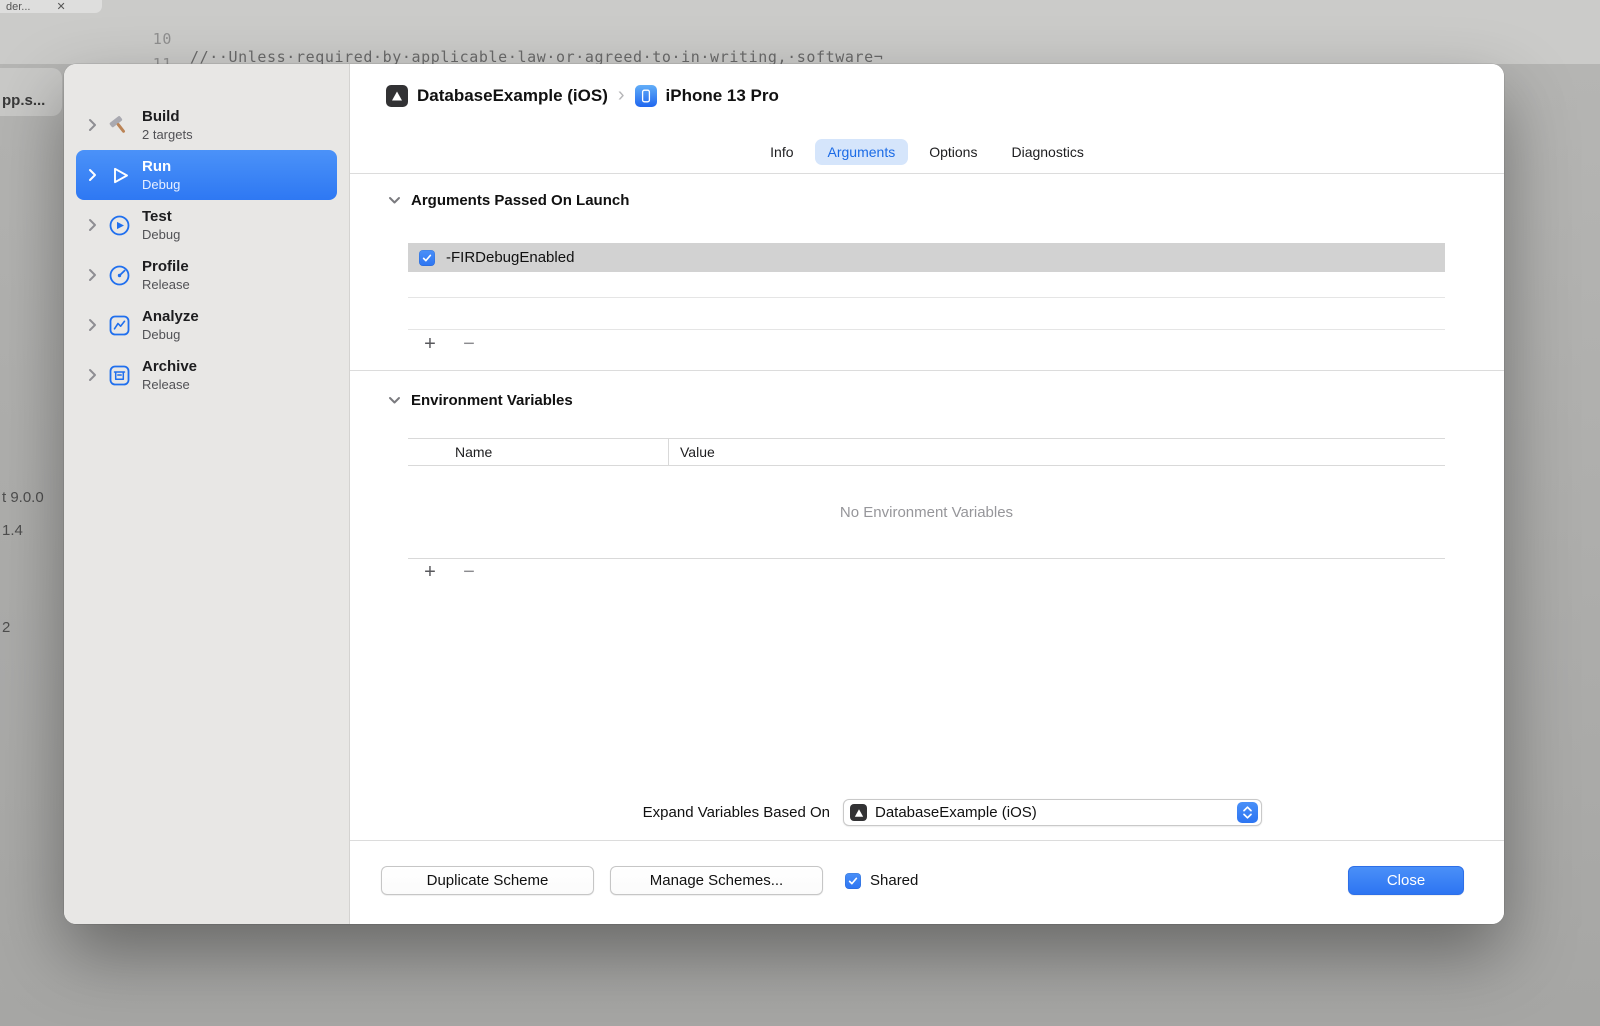  Describe the element at coordinates (1247, 812) in the screenshot. I see `popup-stepper-icon` at that location.